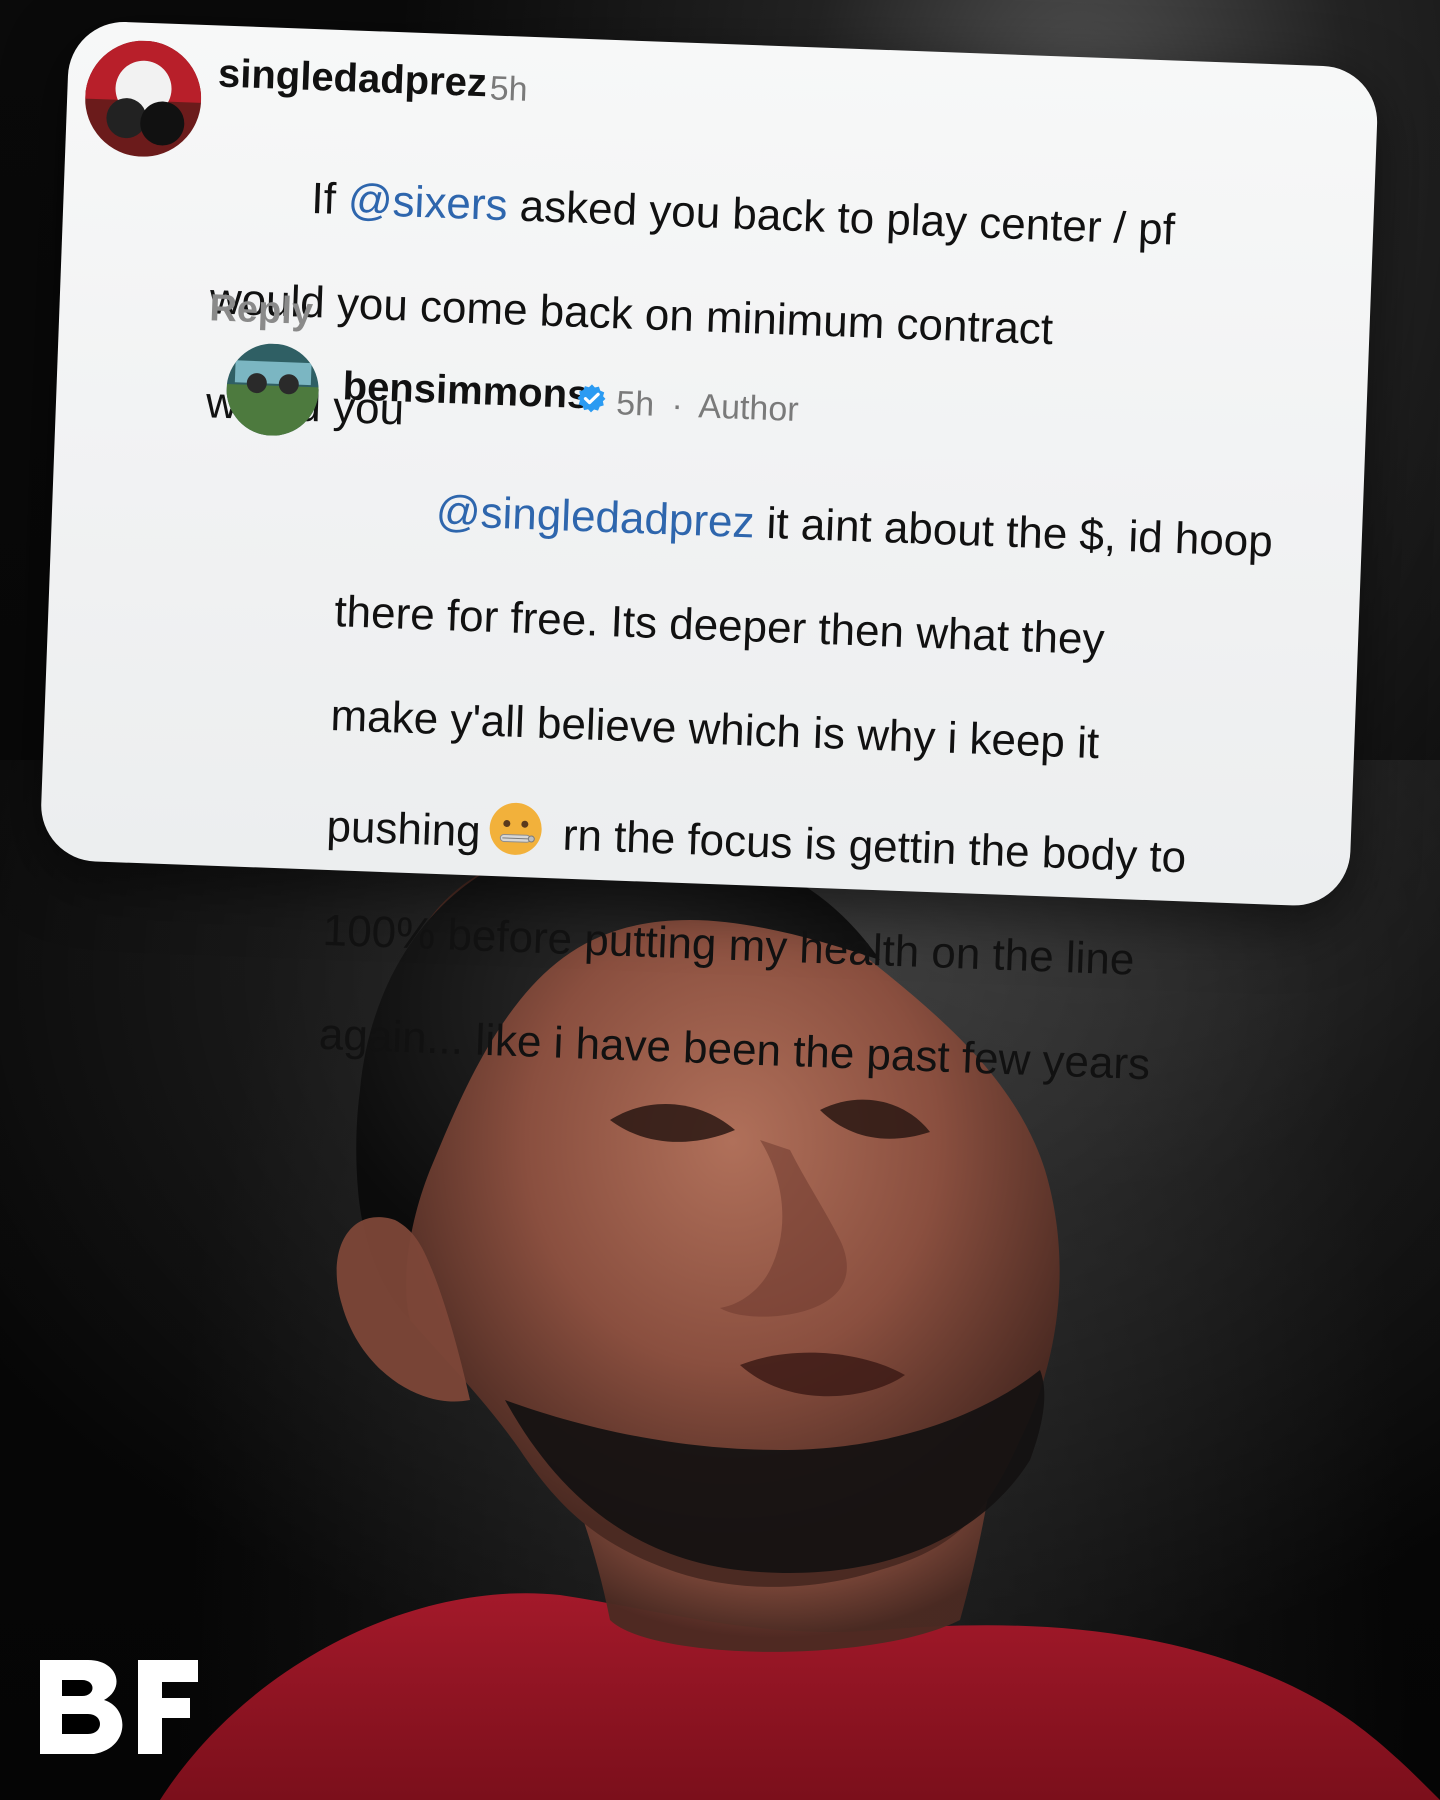  What do you see at coordinates (635, 404) in the screenshot?
I see `reply-time: 5h` at bounding box center [635, 404].